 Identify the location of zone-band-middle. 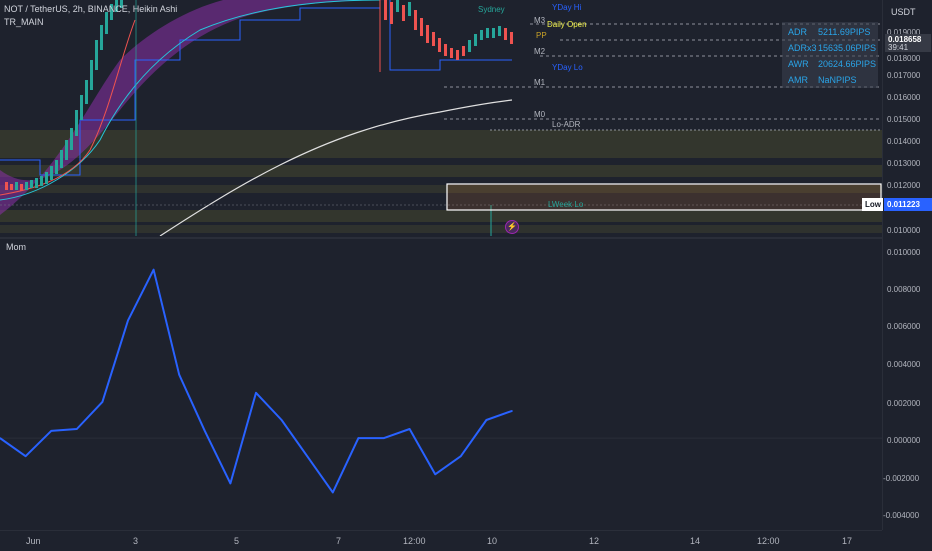
(441, 171).